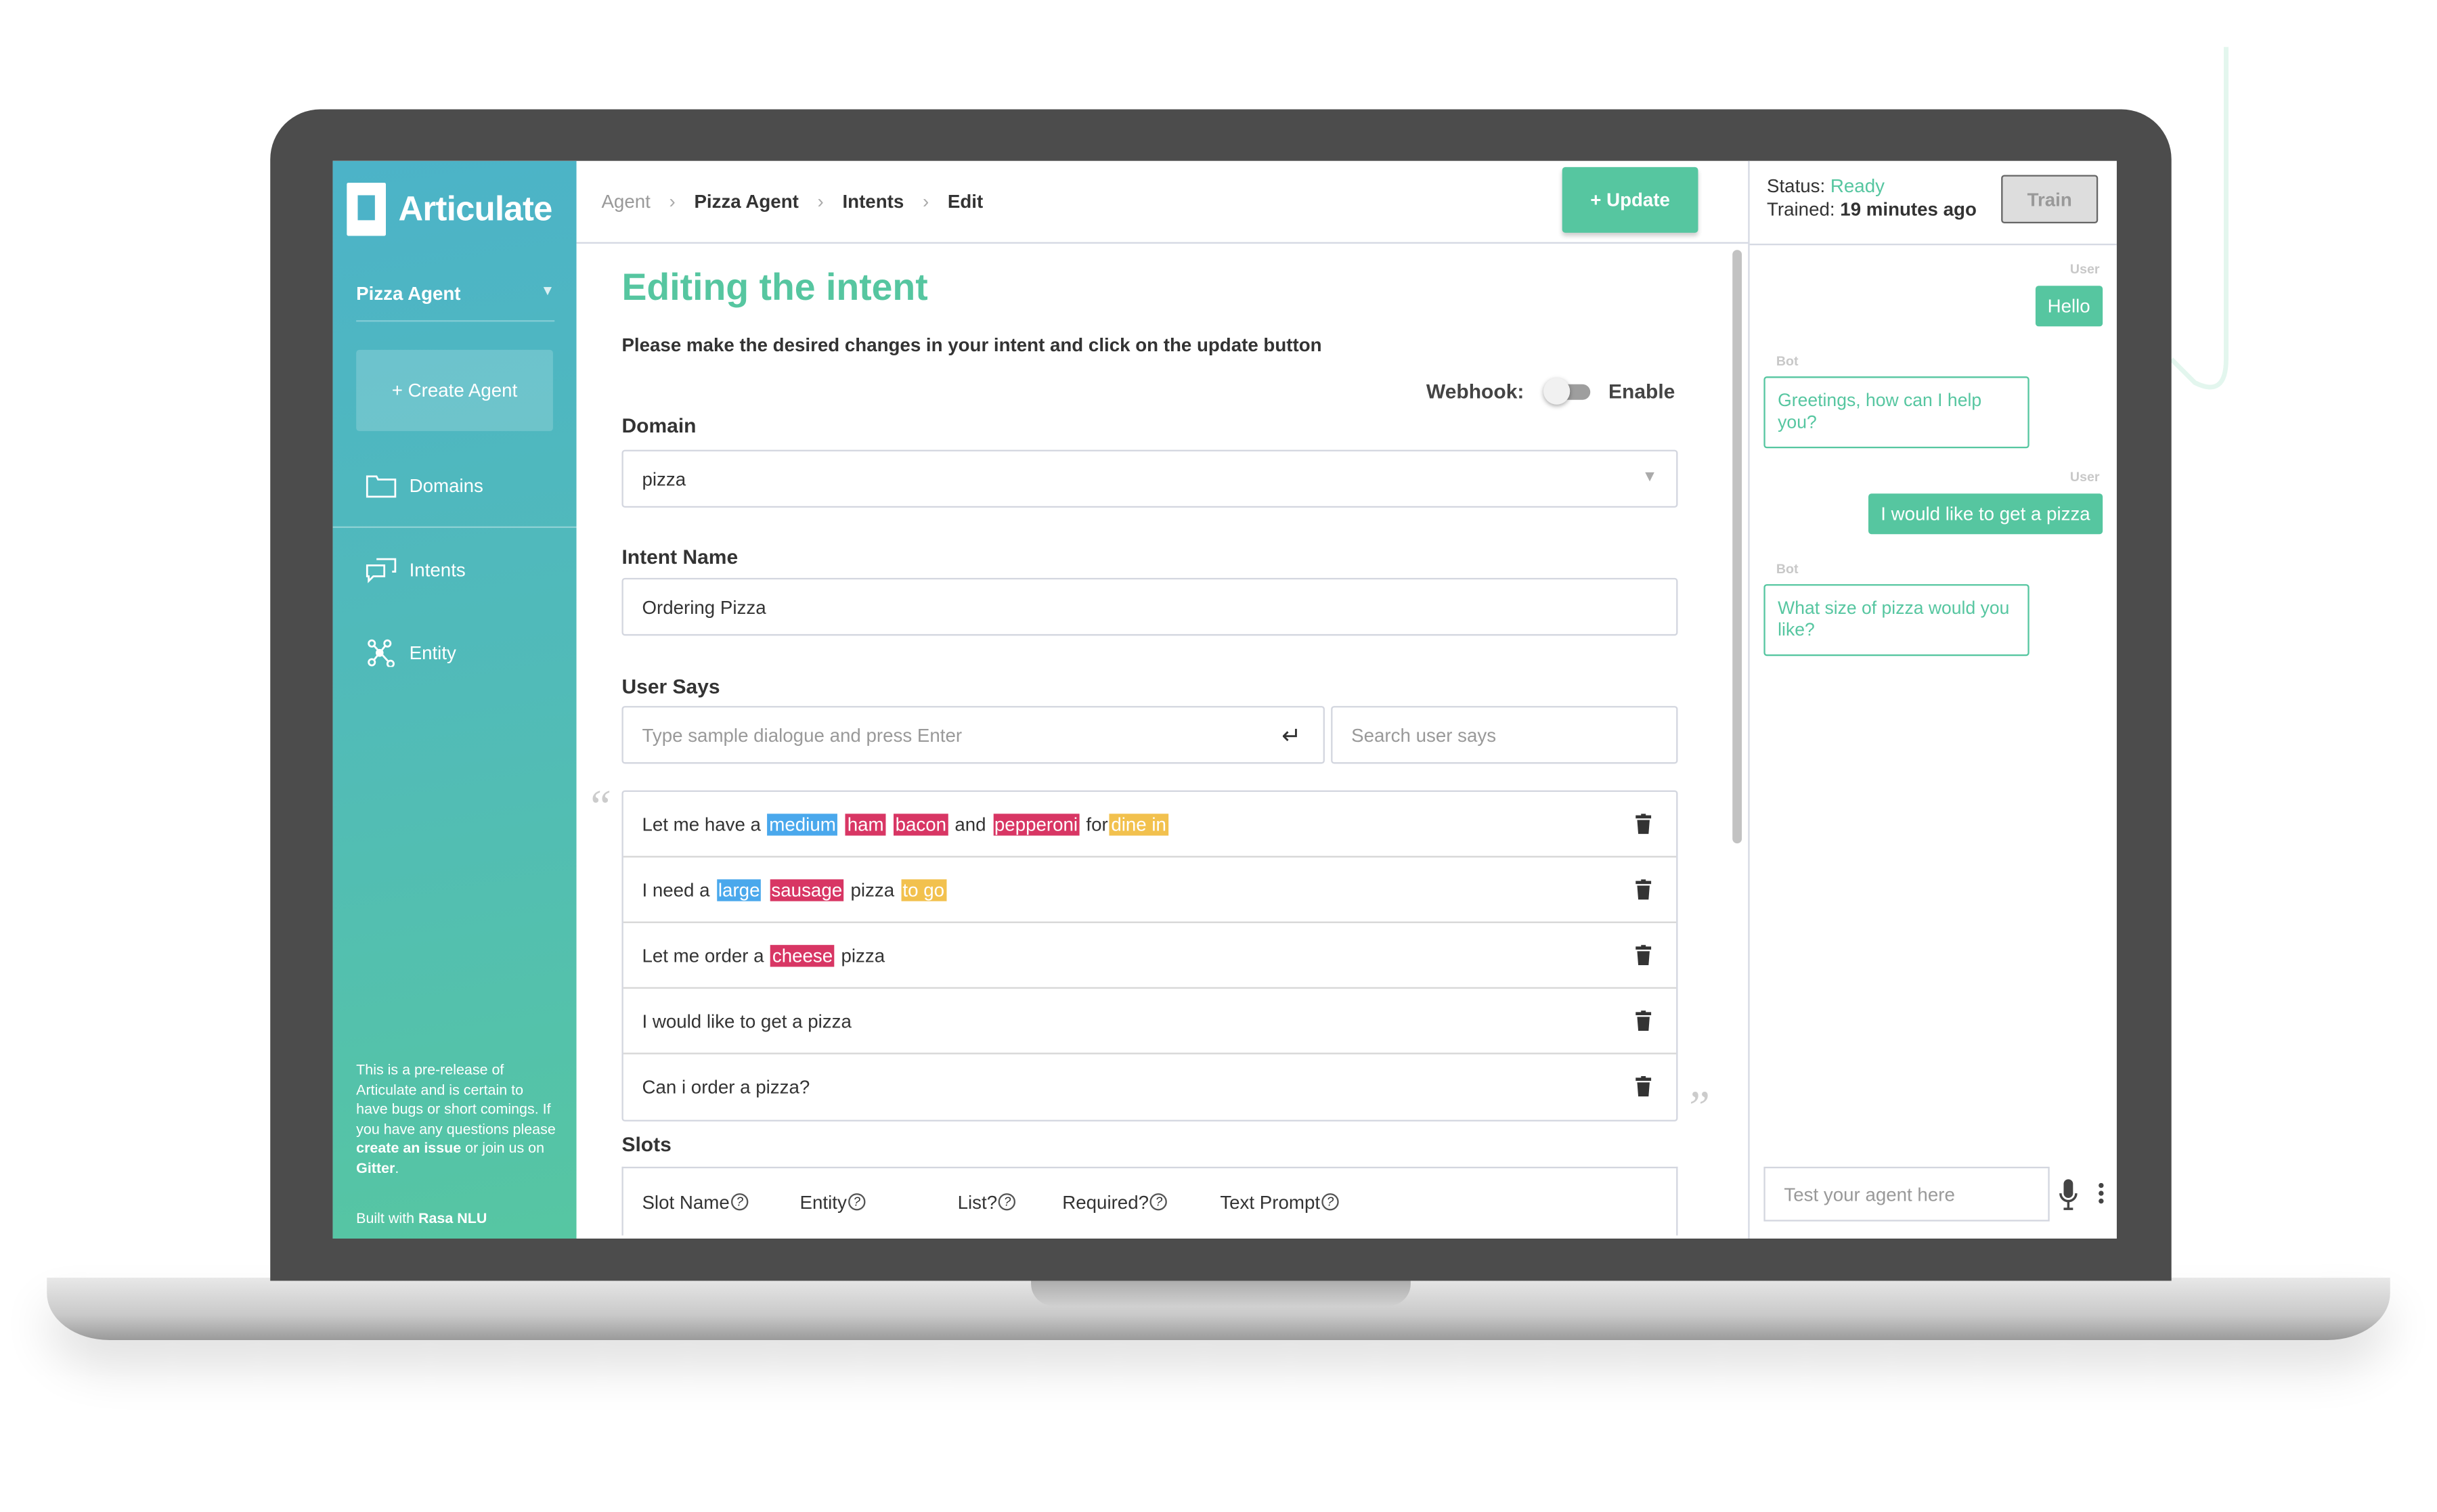 This screenshot has height=1512, width=2437. I want to click on update-button: + Update, so click(1630, 199).